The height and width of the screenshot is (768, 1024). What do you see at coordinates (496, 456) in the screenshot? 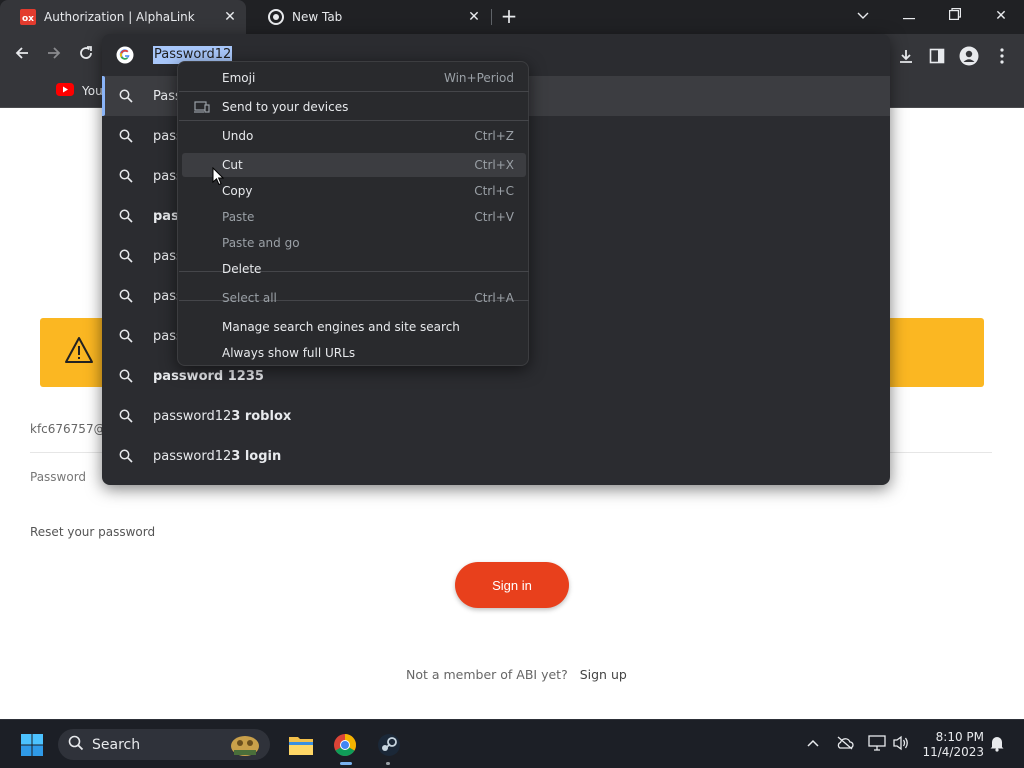
I see `suggestion-item: password123 login` at bounding box center [496, 456].